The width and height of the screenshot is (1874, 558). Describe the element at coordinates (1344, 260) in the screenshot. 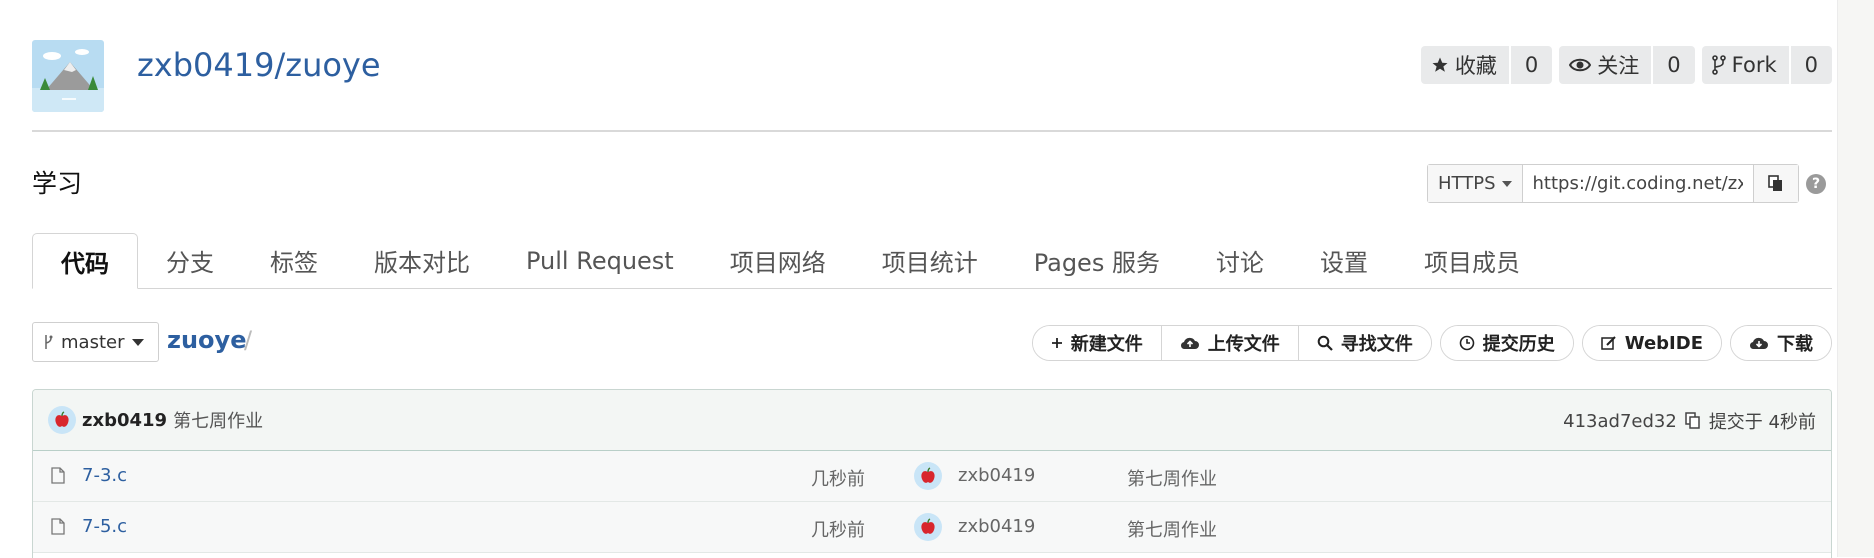

I see `tab-settings: 设置` at that location.